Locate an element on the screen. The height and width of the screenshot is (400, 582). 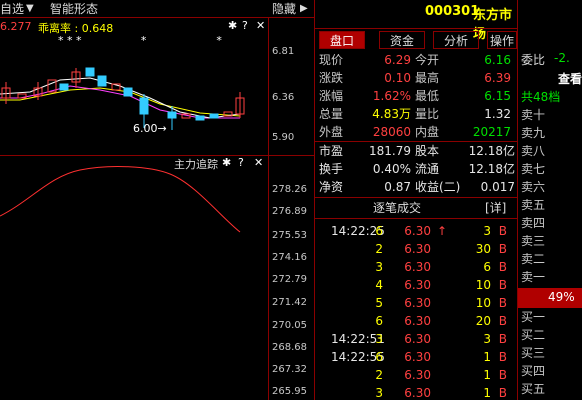
quote-label: 涨幅 is located at coordinates (331, 96).